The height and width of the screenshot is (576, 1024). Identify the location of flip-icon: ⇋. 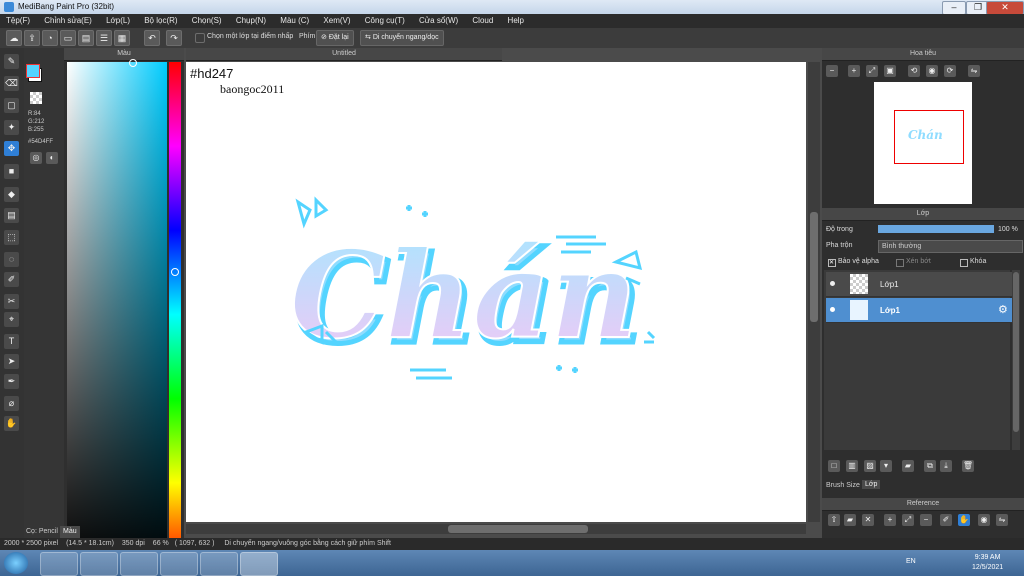
(974, 71).